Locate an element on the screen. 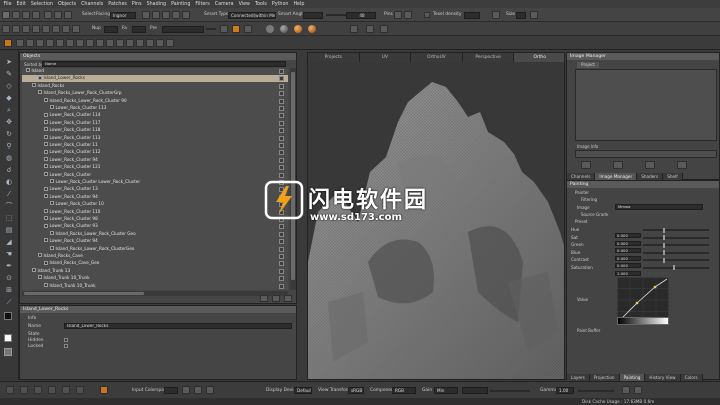  delete-object-icon is located at coordinates (288, 298).